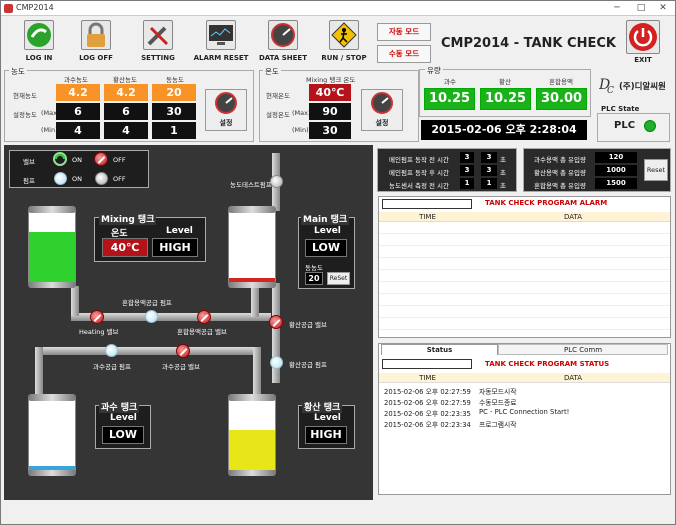  What do you see at coordinates (656, 170) in the screenshot?
I see `totals-reset-button: Reset` at bounding box center [656, 170].